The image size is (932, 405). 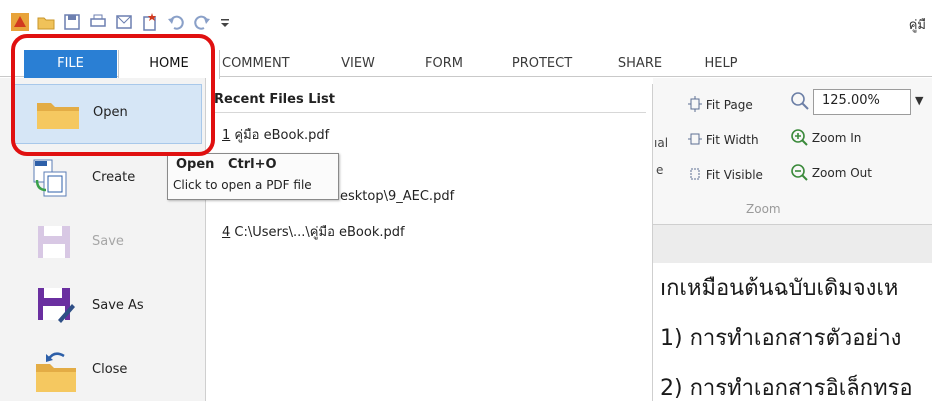 I want to click on redo-icon, so click(x=202, y=22).